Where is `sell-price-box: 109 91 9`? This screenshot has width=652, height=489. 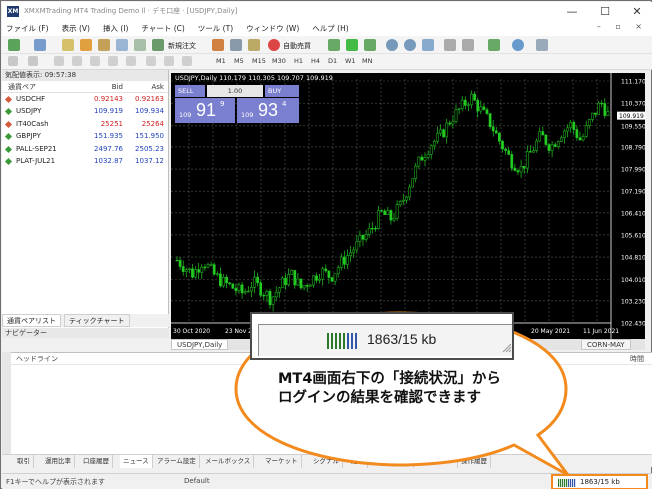
sell-price-box: 109 91 9 is located at coordinates (205, 110).